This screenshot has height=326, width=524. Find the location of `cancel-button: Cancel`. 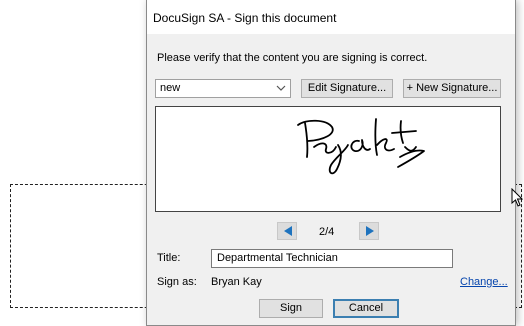

cancel-button: Cancel is located at coordinates (366, 308).